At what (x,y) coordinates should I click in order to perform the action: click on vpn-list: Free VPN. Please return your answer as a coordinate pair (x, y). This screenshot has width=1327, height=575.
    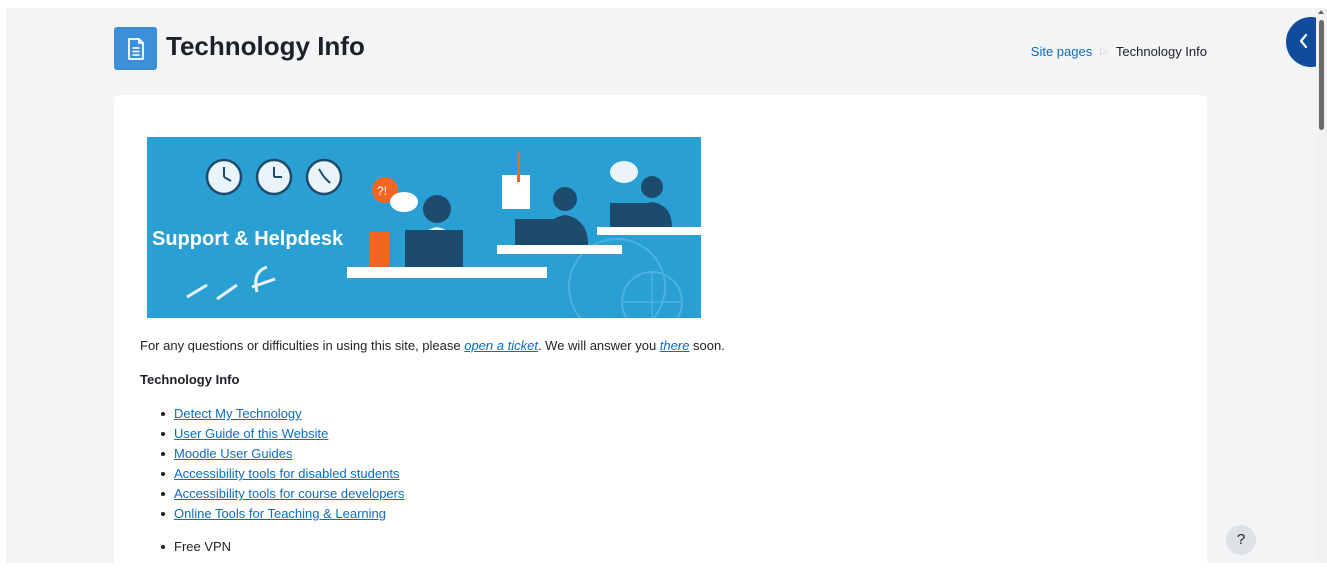
    Looking at the image, I should click on (194, 547).